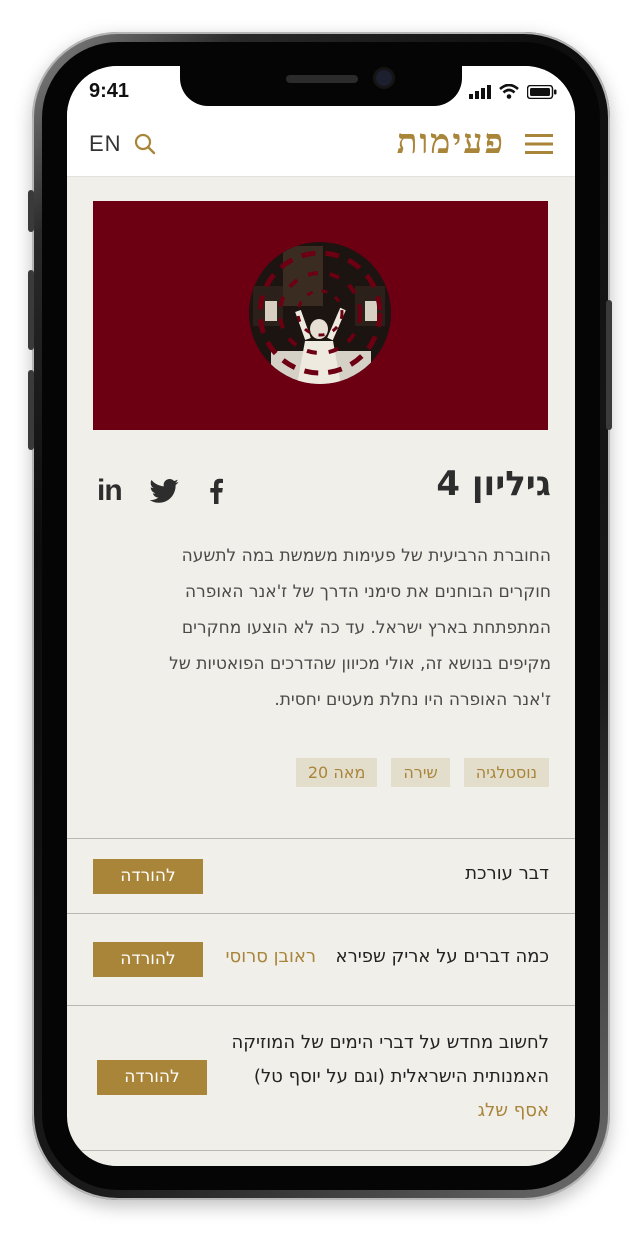 The width and height of the screenshot is (640, 1257). I want to click on status-icons, so click(513, 91).